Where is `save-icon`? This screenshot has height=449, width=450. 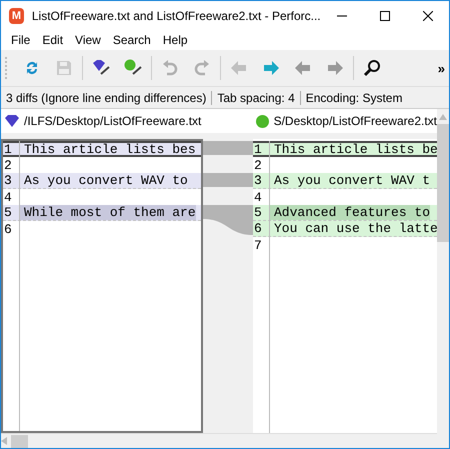
save-icon is located at coordinates (64, 68).